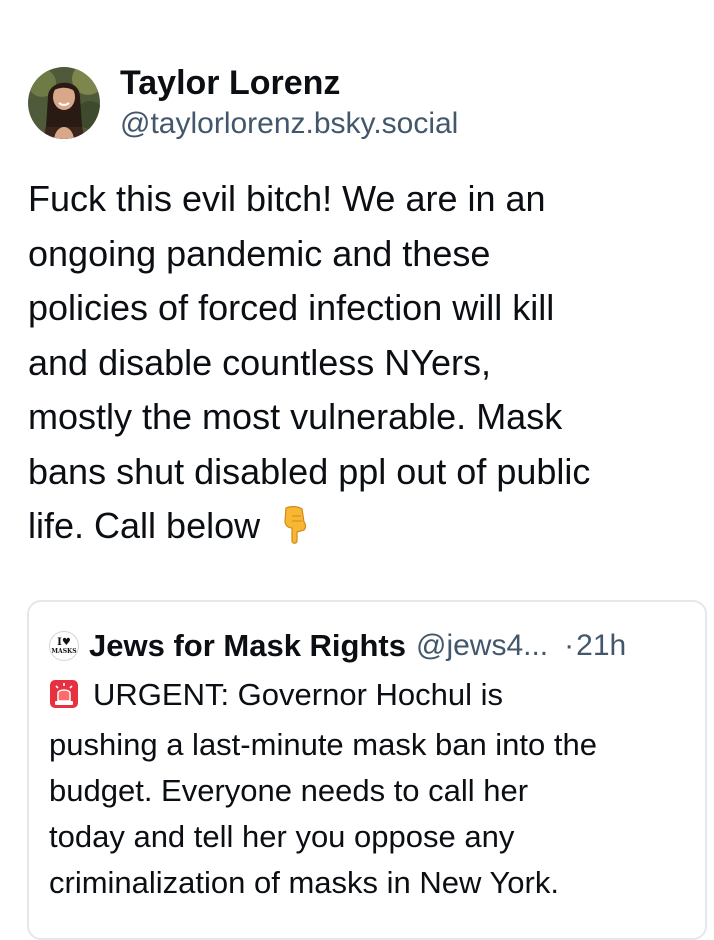  What do you see at coordinates (64, 651) in the screenshot?
I see `quoted-avatar-logo-bottom: MASKS` at bounding box center [64, 651].